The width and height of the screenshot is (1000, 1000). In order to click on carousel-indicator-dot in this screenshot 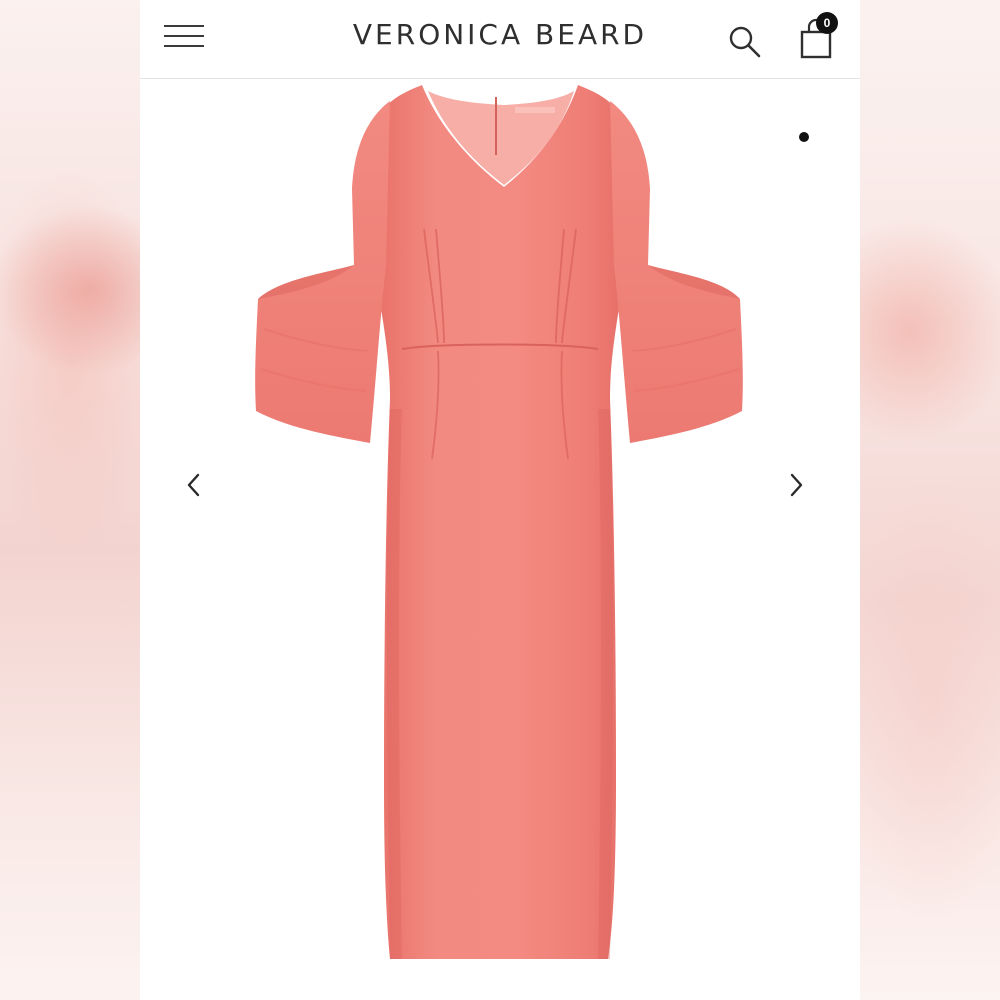, I will do `click(804, 137)`.